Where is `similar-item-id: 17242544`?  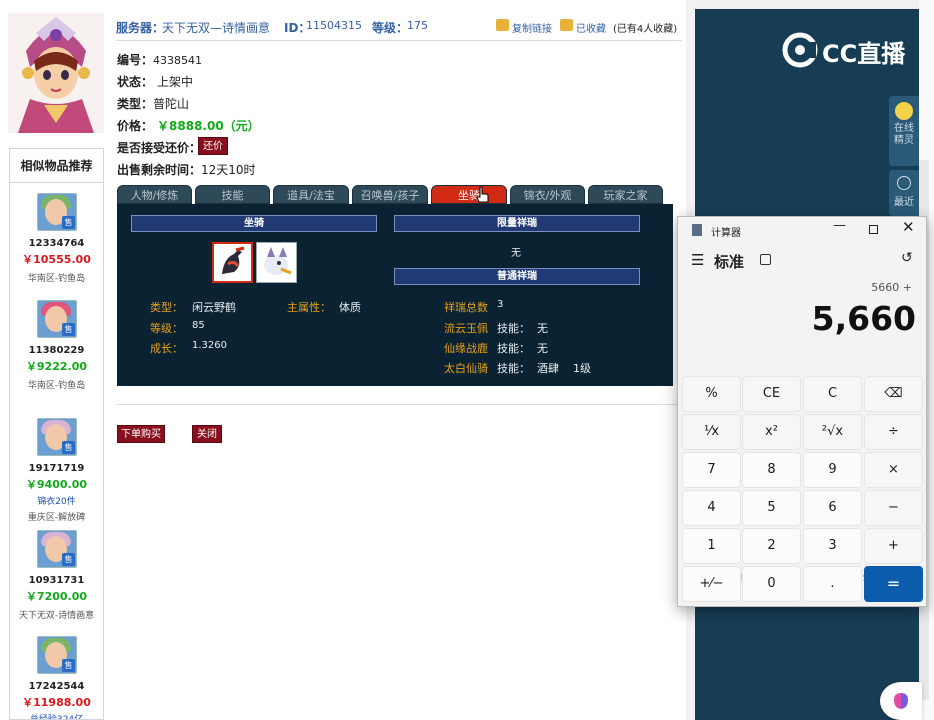
similar-item-id: 17242544 is located at coordinates (56, 686).